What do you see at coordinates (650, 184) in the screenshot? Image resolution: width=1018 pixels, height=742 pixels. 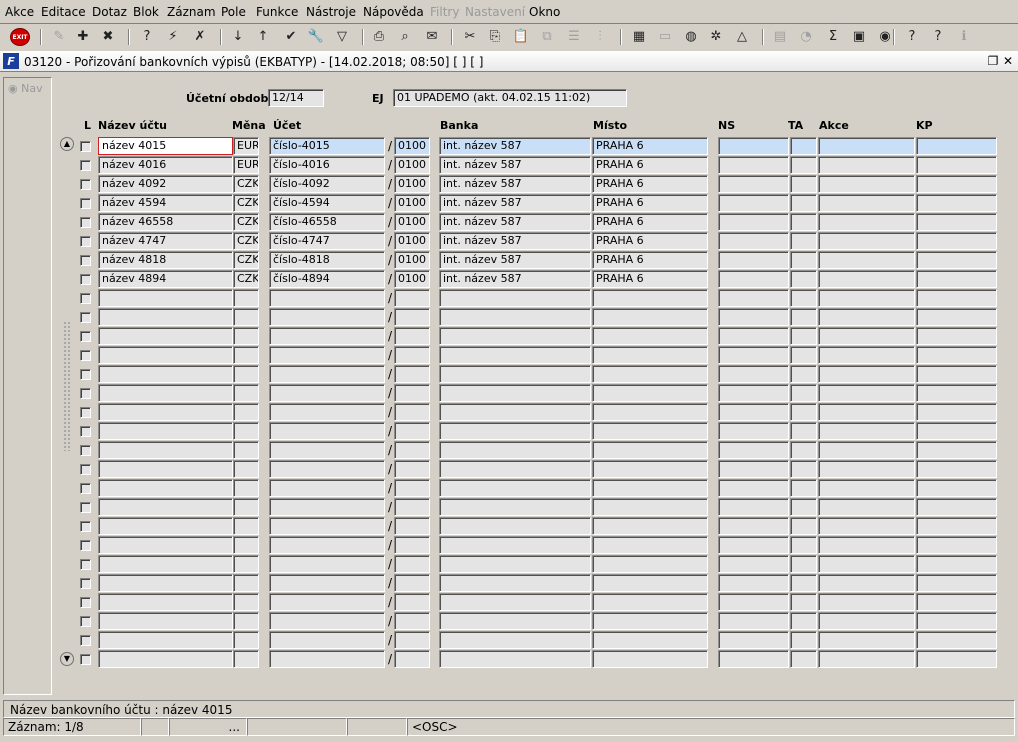 I see `cell-place: PRAHA 6` at bounding box center [650, 184].